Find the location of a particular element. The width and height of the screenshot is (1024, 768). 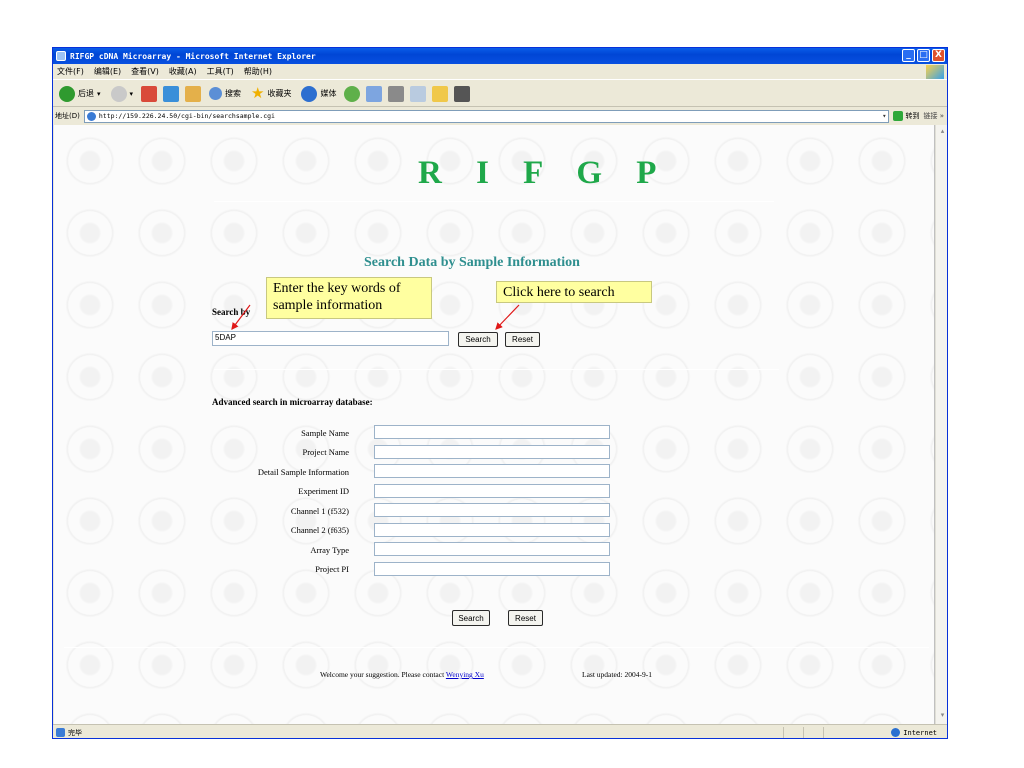

home-icon is located at coordinates (193, 93).